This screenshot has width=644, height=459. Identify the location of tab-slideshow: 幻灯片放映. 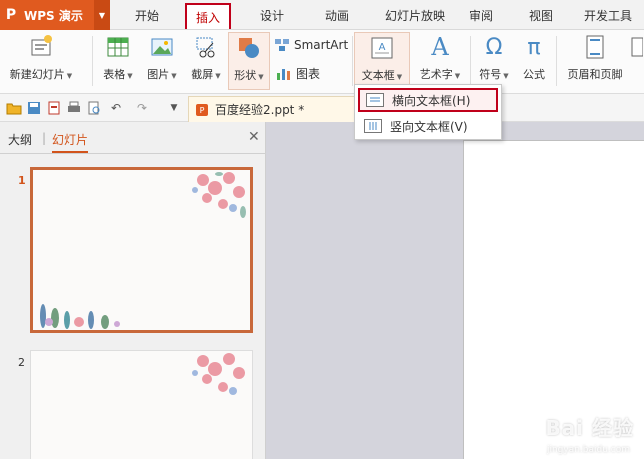
(415, 15).